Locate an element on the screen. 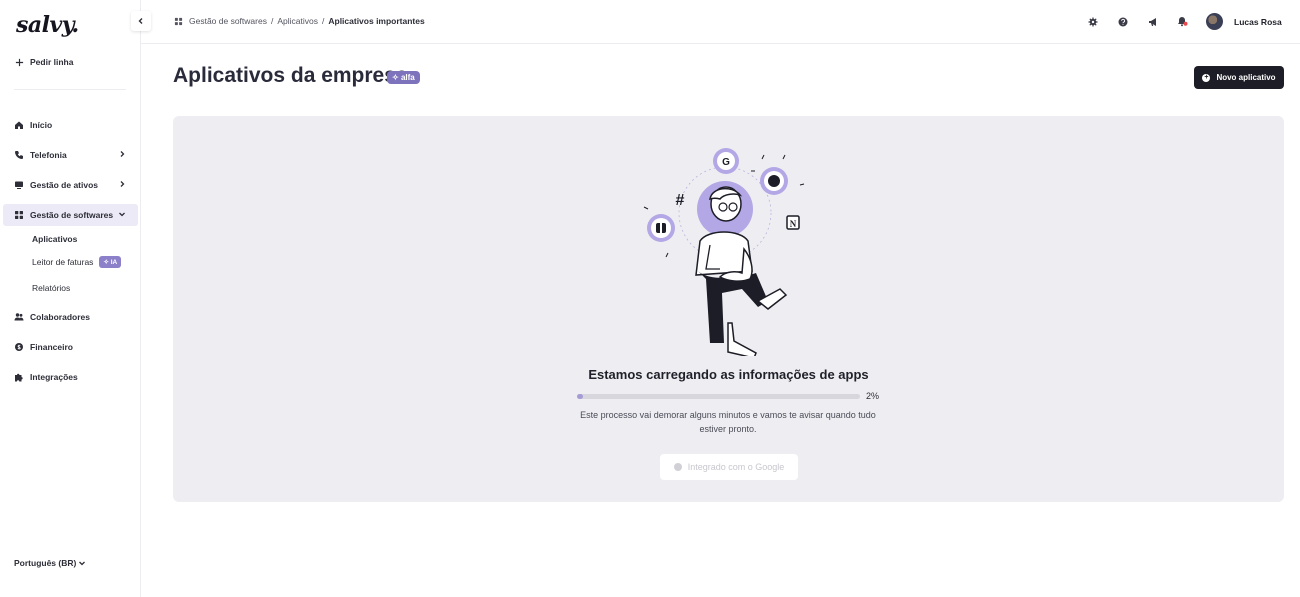 The height and width of the screenshot is (597, 1300). puzzle-icon is located at coordinates (19, 377).